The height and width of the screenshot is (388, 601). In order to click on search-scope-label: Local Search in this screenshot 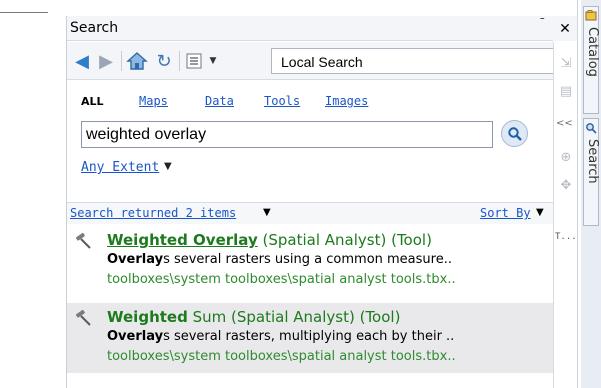, I will do `click(322, 62)`.